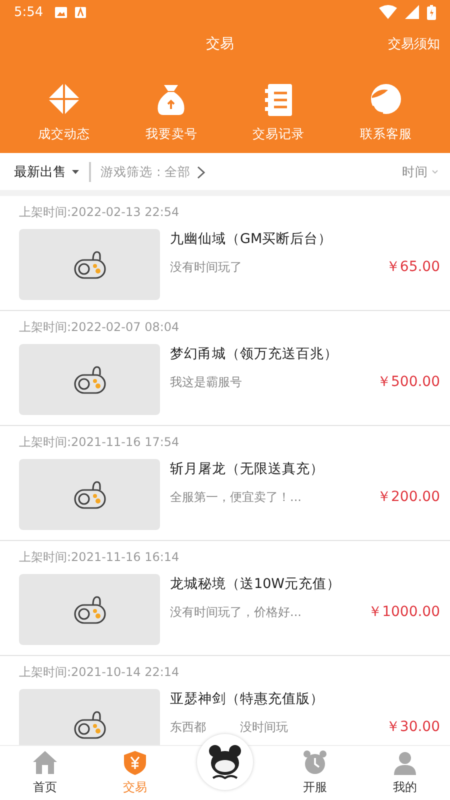 Image resolution: width=450 pixels, height=800 pixels. What do you see at coordinates (420, 172) in the screenshot?
I see `time-sort-dropdown: 时间` at bounding box center [420, 172].